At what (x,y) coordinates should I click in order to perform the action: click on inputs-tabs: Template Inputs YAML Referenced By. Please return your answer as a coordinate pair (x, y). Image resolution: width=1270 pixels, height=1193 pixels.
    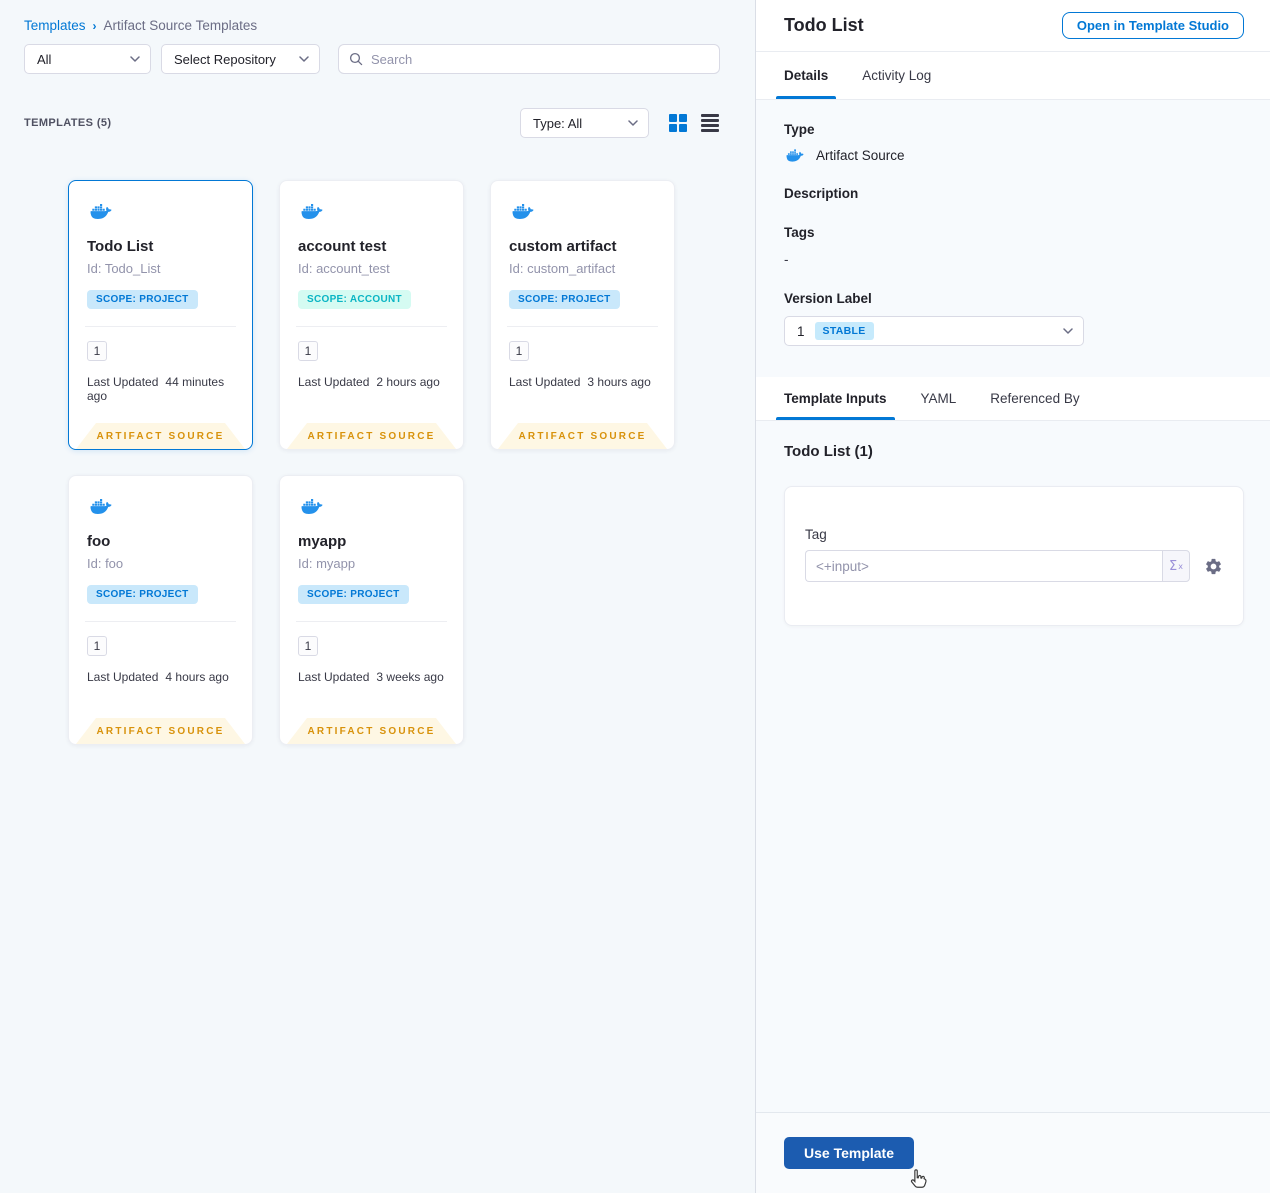
    Looking at the image, I should click on (1013, 399).